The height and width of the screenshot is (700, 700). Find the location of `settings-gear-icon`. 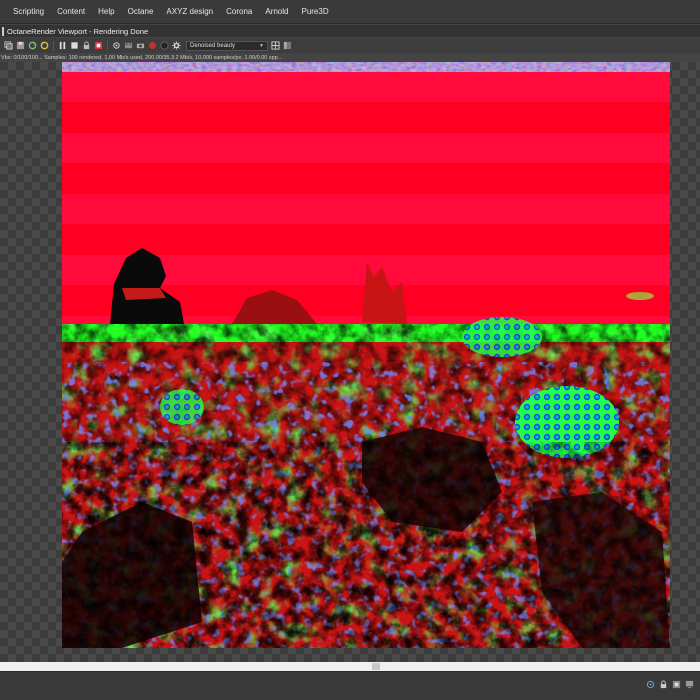

settings-gear-icon is located at coordinates (176, 45).